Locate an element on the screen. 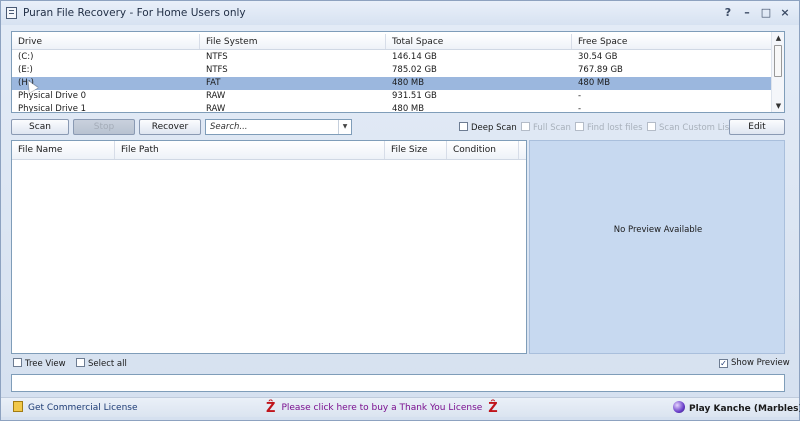 This screenshot has height=421, width=800. marble-icon is located at coordinates (679, 407).